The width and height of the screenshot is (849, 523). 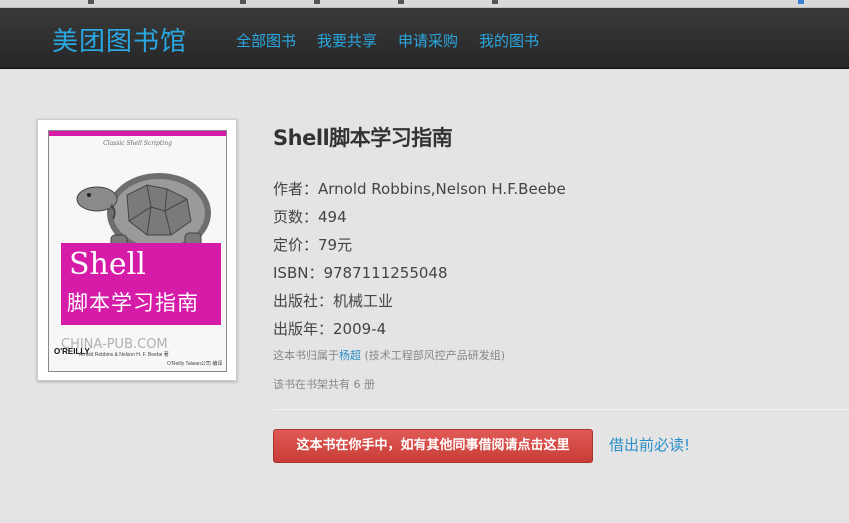 I want to click on cover-title-en: Shell, so click(x=107, y=264).